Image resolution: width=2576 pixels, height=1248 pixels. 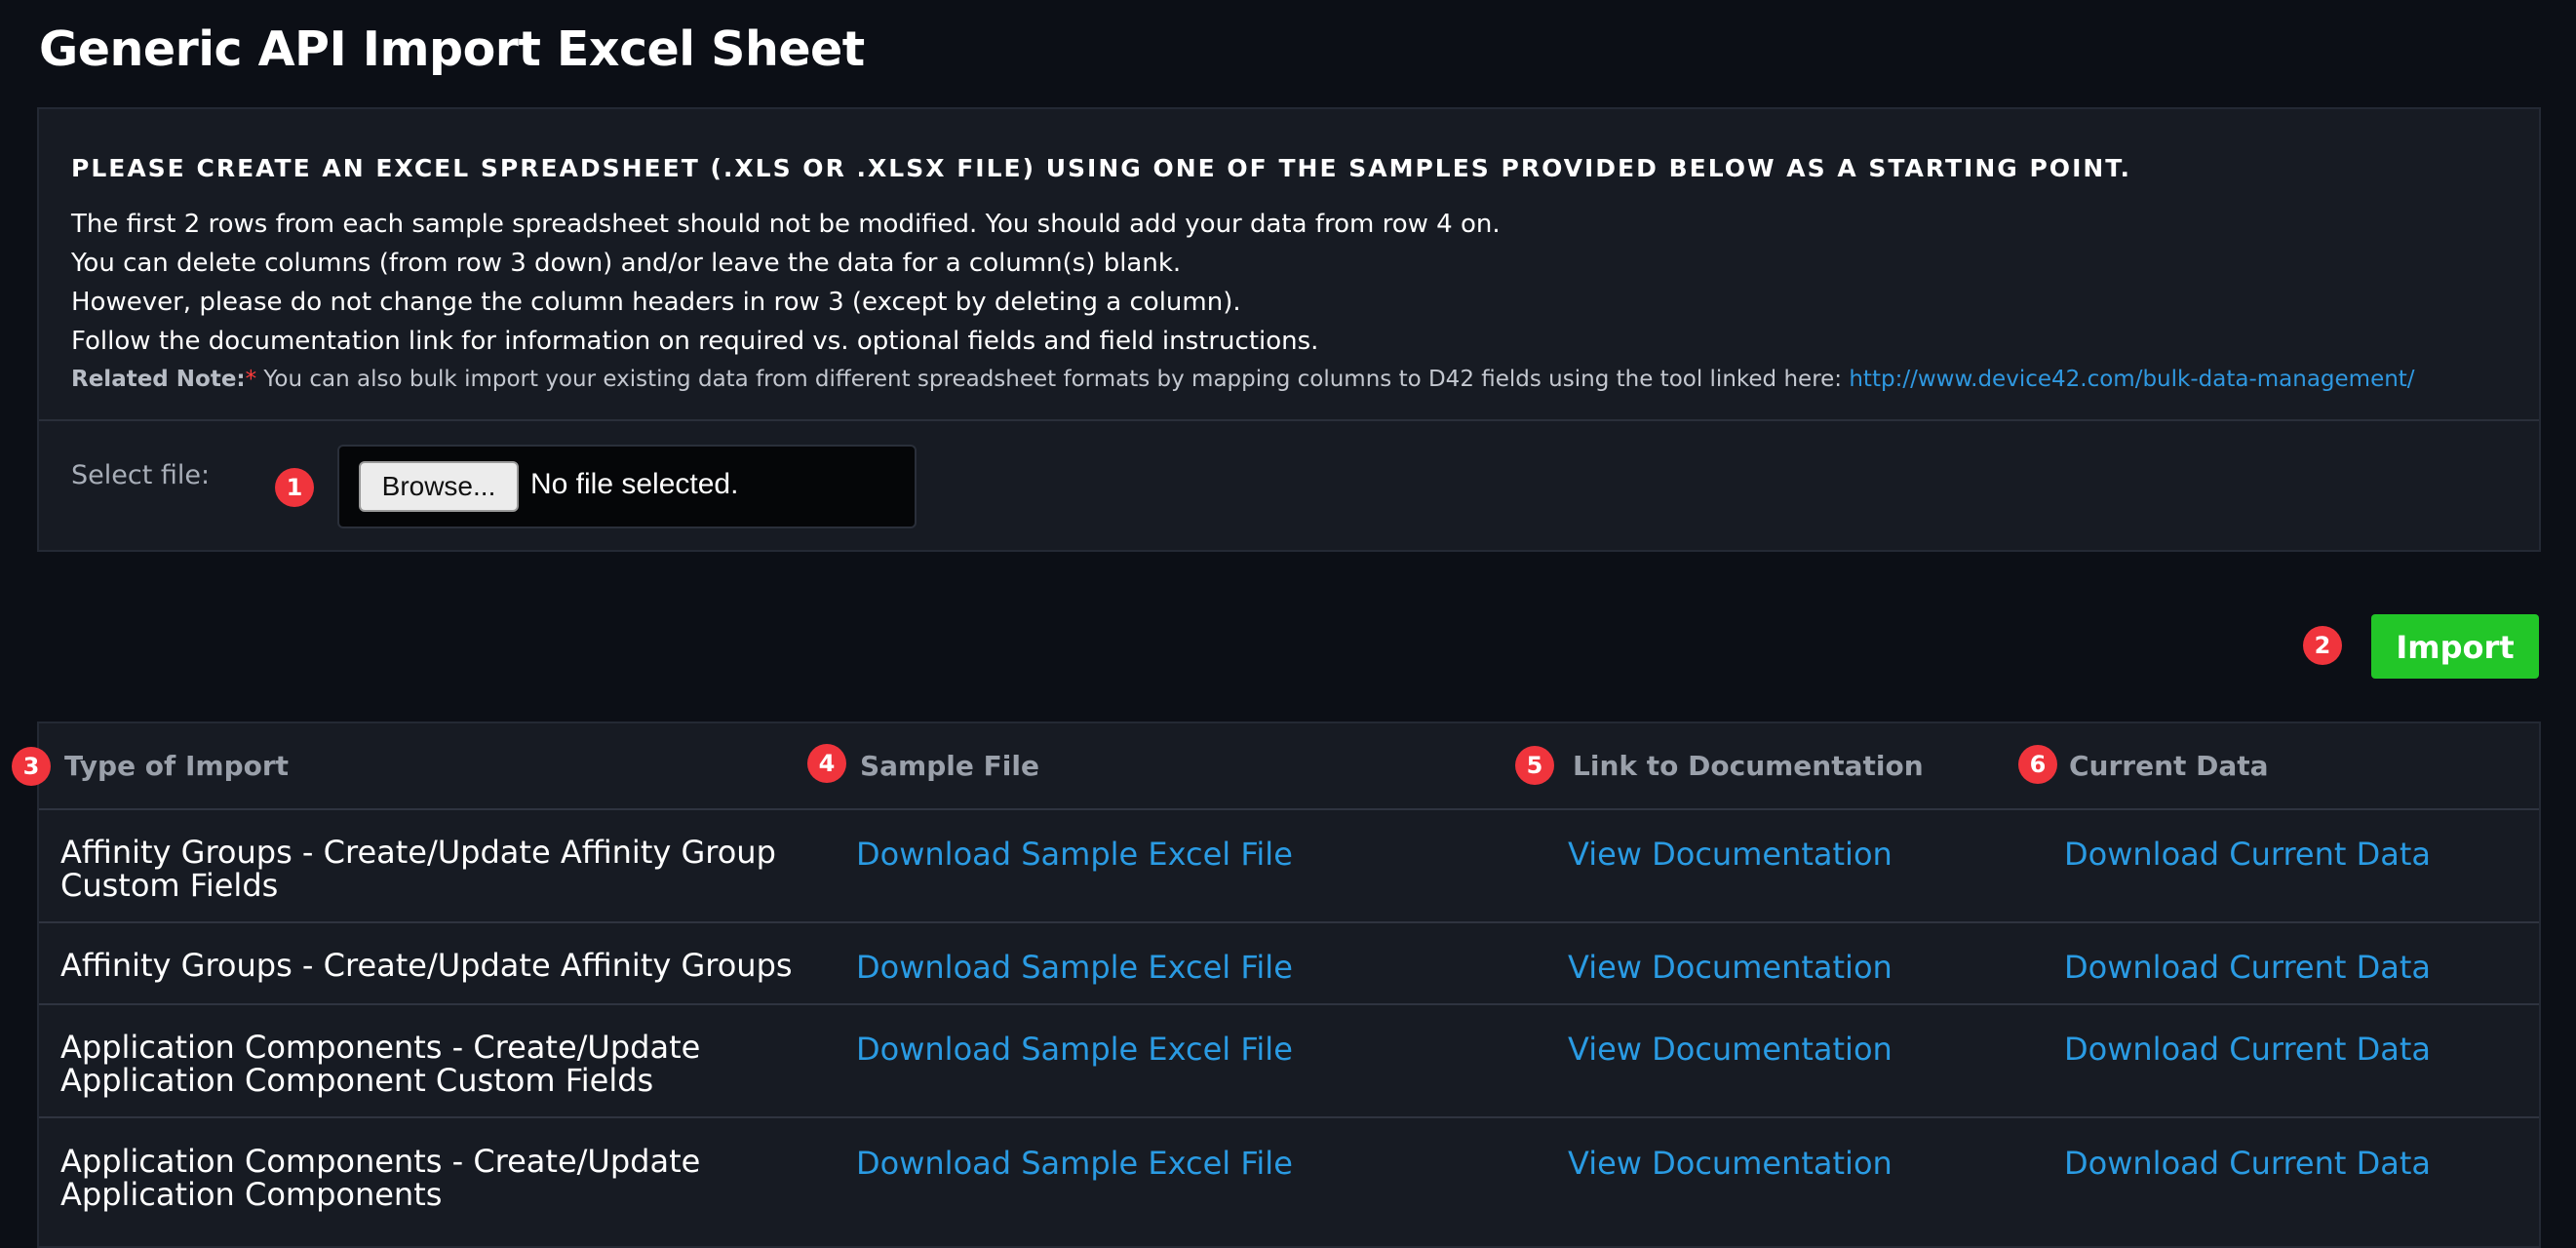 What do you see at coordinates (2322, 645) in the screenshot?
I see `marker-badge-2: 2` at bounding box center [2322, 645].